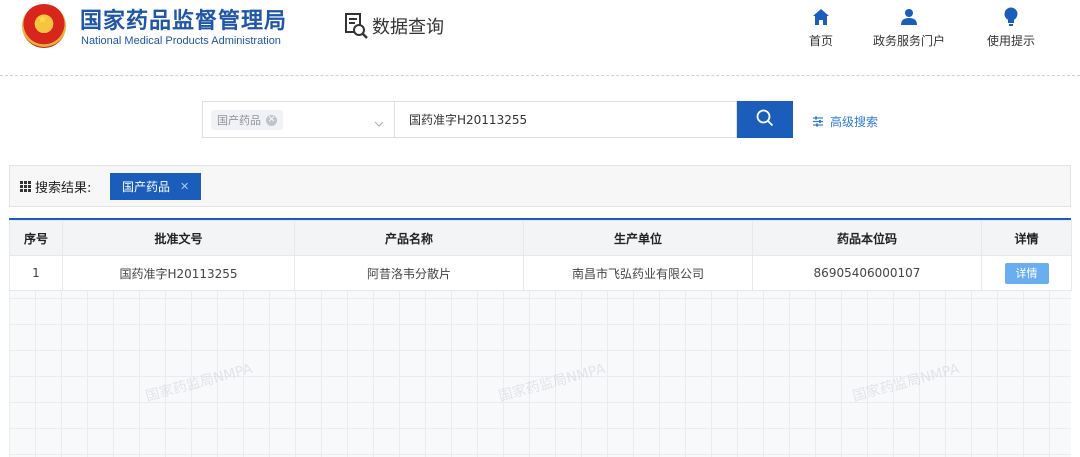 This screenshot has width=1080, height=457. I want to click on nav-home-label: 首页, so click(820, 41).